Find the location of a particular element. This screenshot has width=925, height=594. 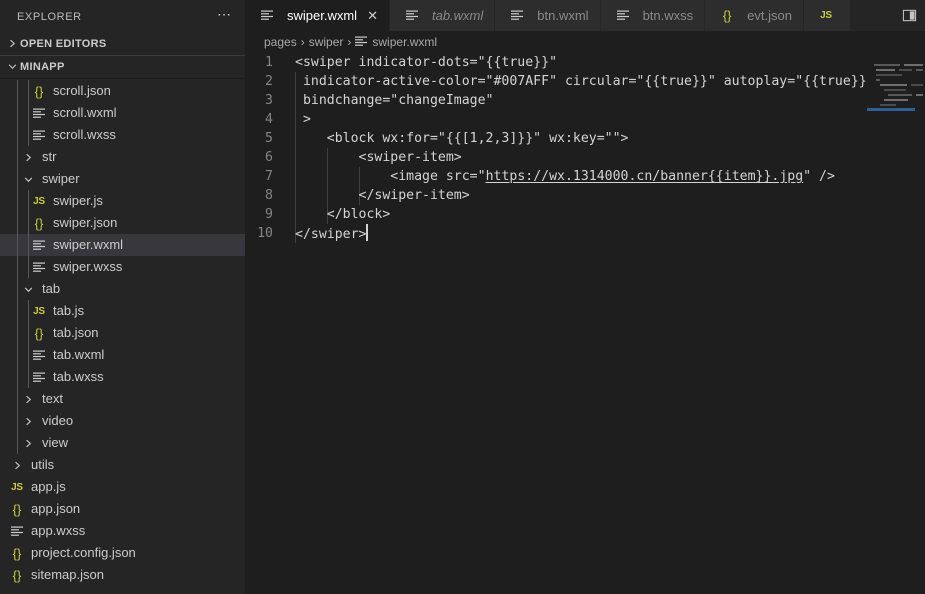

tree-item-app-wxss: app.wxss is located at coordinates (122, 531).